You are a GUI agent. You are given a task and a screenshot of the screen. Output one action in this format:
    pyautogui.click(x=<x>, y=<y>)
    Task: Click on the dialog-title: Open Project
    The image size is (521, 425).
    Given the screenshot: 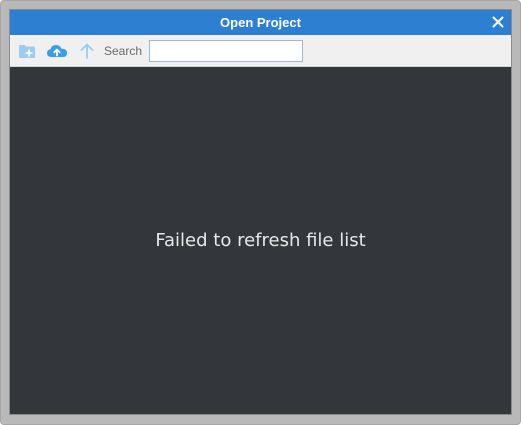 What is the action you would take?
    pyautogui.click(x=260, y=22)
    